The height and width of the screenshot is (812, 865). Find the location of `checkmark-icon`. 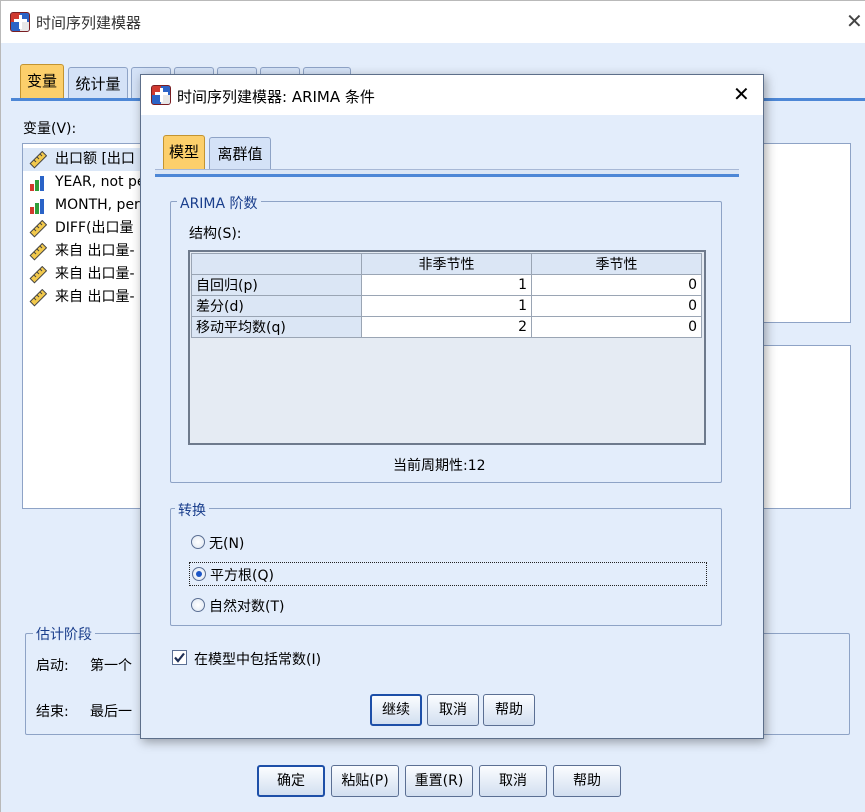

checkmark-icon is located at coordinates (179, 657).